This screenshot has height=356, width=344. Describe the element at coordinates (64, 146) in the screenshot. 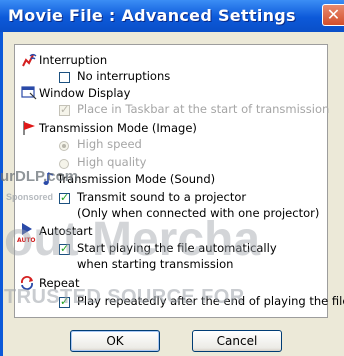

I see `high-speed-radio` at that location.